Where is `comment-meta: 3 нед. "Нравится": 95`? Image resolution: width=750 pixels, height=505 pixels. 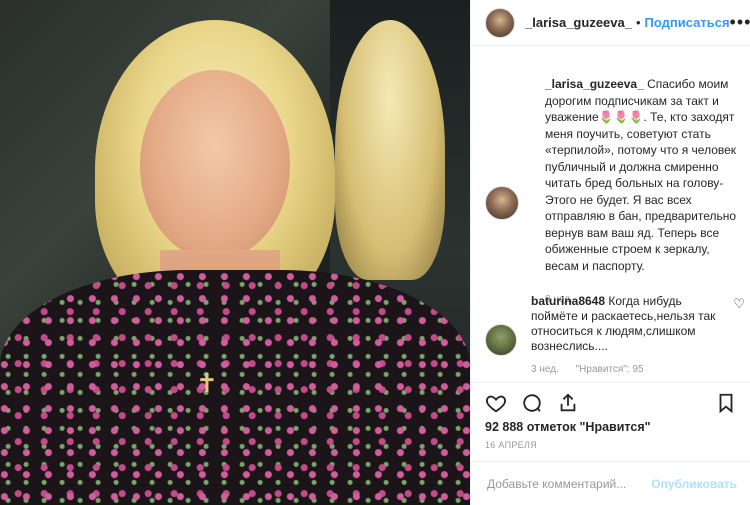 comment-meta: 3 нед. "Нравится": 95 is located at coordinates (587, 369).